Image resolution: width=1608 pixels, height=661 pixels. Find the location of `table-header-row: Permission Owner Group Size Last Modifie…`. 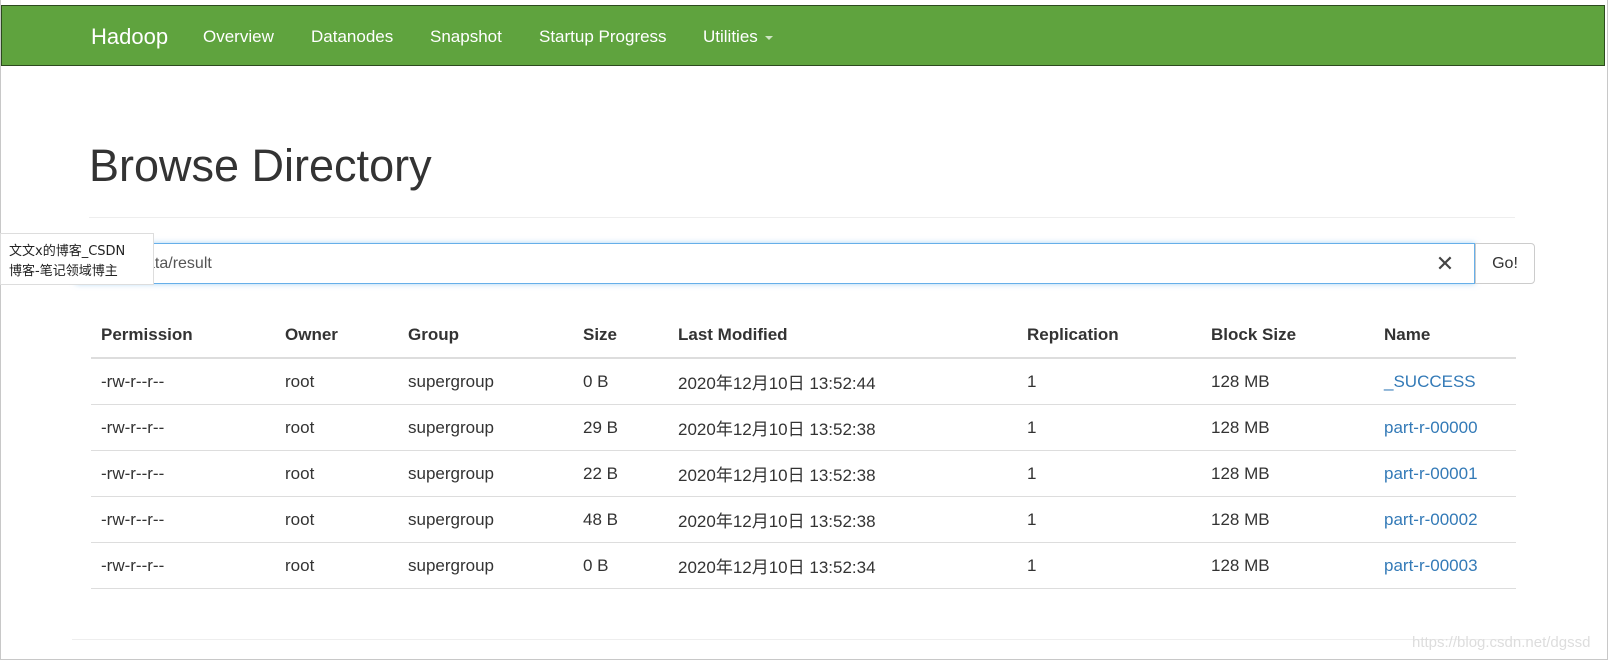

table-header-row: Permission Owner Group Size Last Modifie… is located at coordinates (803, 336).